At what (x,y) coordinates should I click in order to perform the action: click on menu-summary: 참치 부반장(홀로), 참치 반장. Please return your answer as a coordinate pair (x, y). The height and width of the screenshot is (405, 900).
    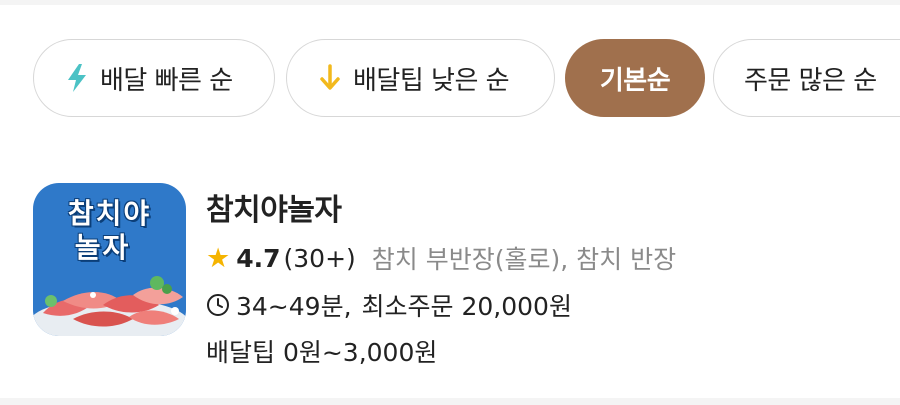
    Looking at the image, I should click on (524, 259).